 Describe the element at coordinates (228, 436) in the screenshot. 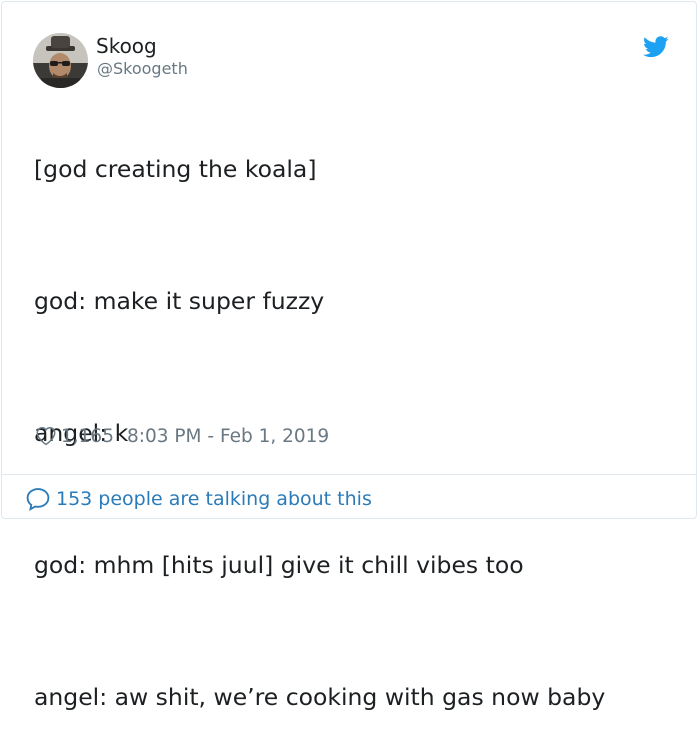

I see `timestamp: 8:03 PM - Feb 1, 2019` at that location.